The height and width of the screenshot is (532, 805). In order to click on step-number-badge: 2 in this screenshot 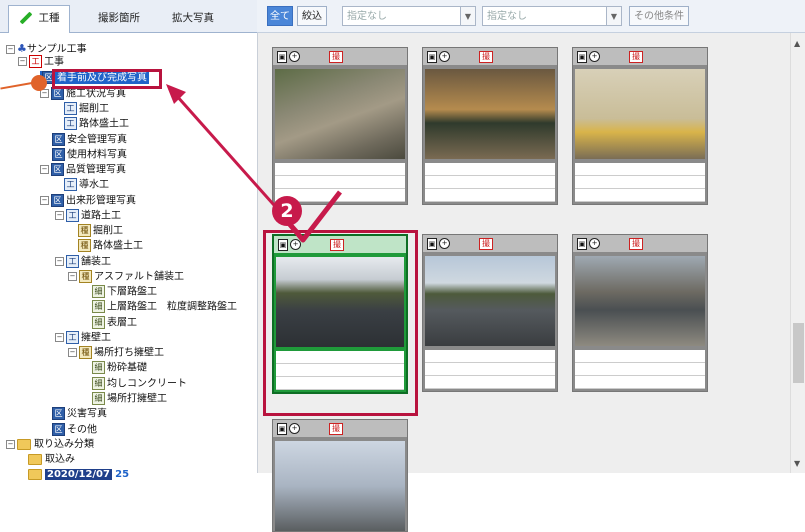, I will do `click(287, 211)`.